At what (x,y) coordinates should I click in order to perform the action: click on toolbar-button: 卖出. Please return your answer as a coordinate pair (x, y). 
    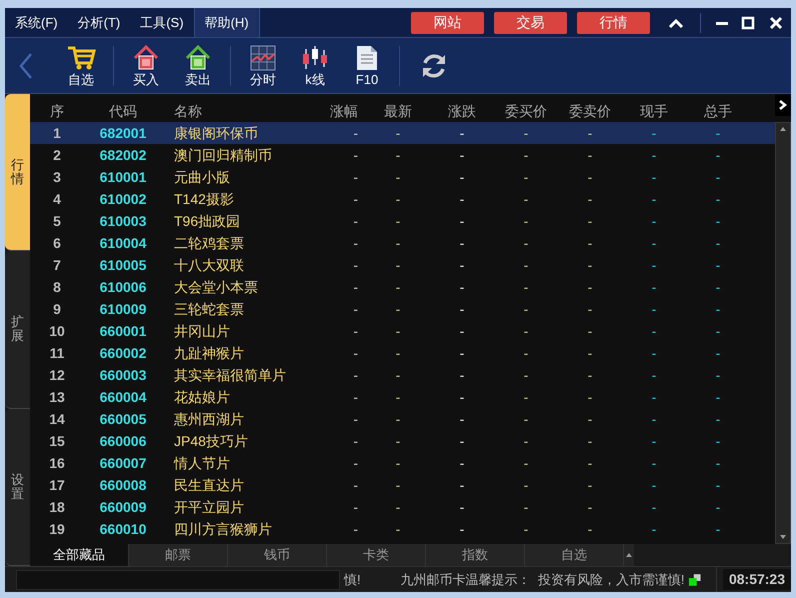
    Looking at the image, I should click on (198, 65).